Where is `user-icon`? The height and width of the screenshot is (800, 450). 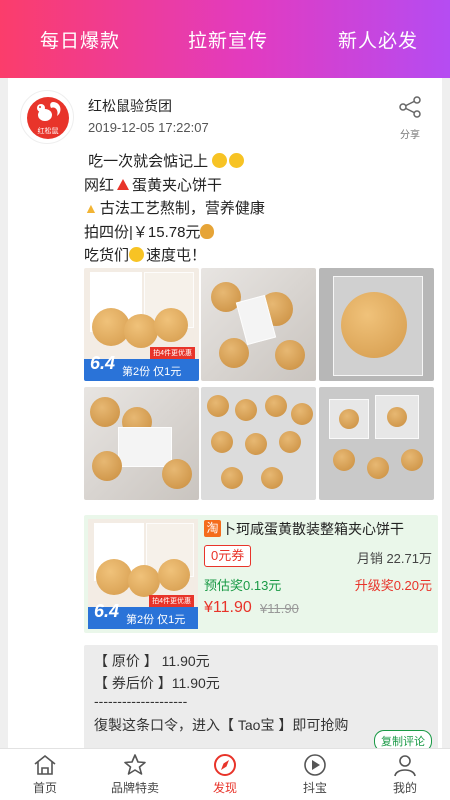
user-icon is located at coordinates (405, 766).